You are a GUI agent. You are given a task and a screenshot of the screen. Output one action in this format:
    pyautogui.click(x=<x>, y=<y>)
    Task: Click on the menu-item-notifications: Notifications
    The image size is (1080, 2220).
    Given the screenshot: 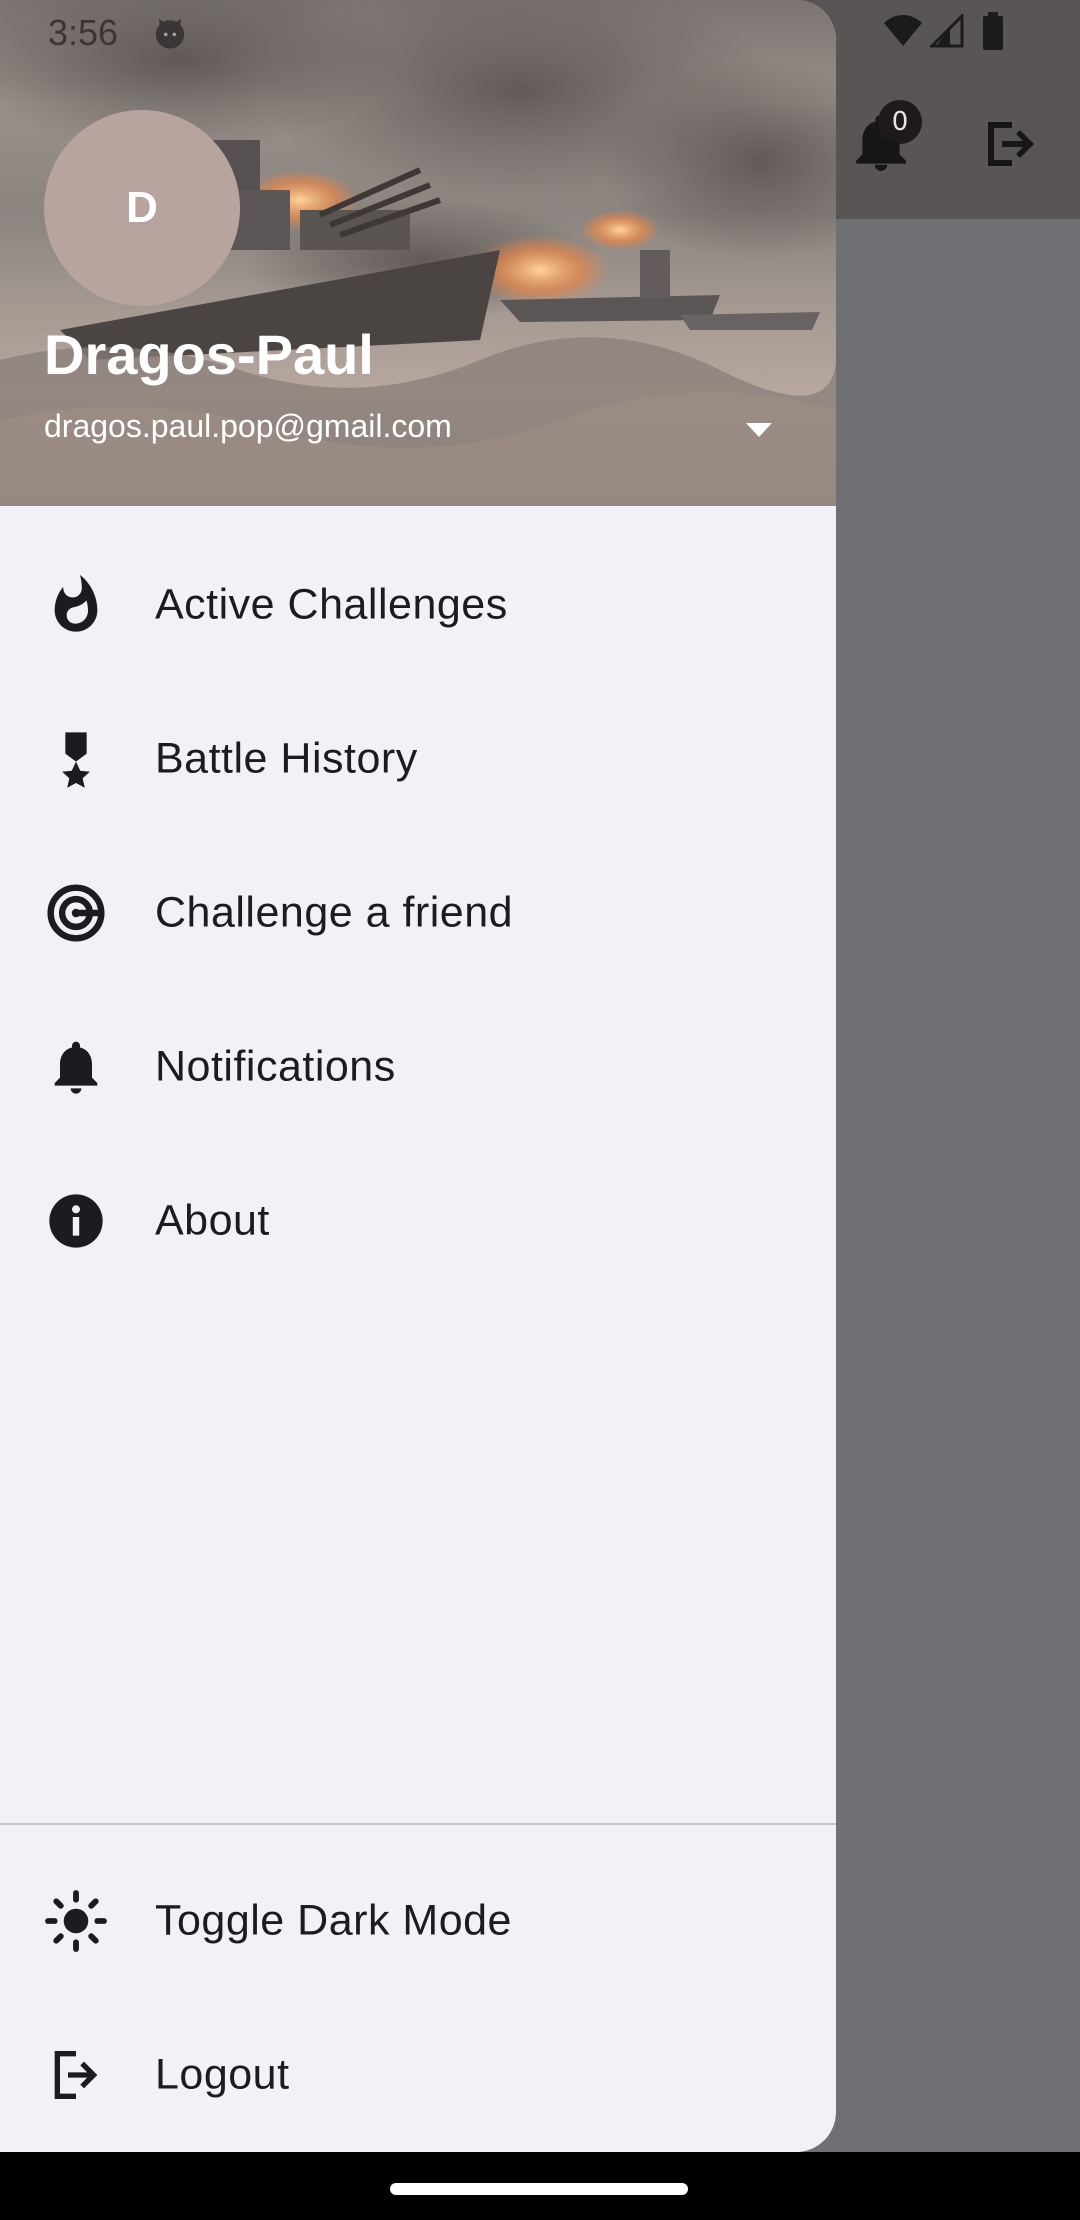 What is the action you would take?
    pyautogui.click(x=418, y=1067)
    